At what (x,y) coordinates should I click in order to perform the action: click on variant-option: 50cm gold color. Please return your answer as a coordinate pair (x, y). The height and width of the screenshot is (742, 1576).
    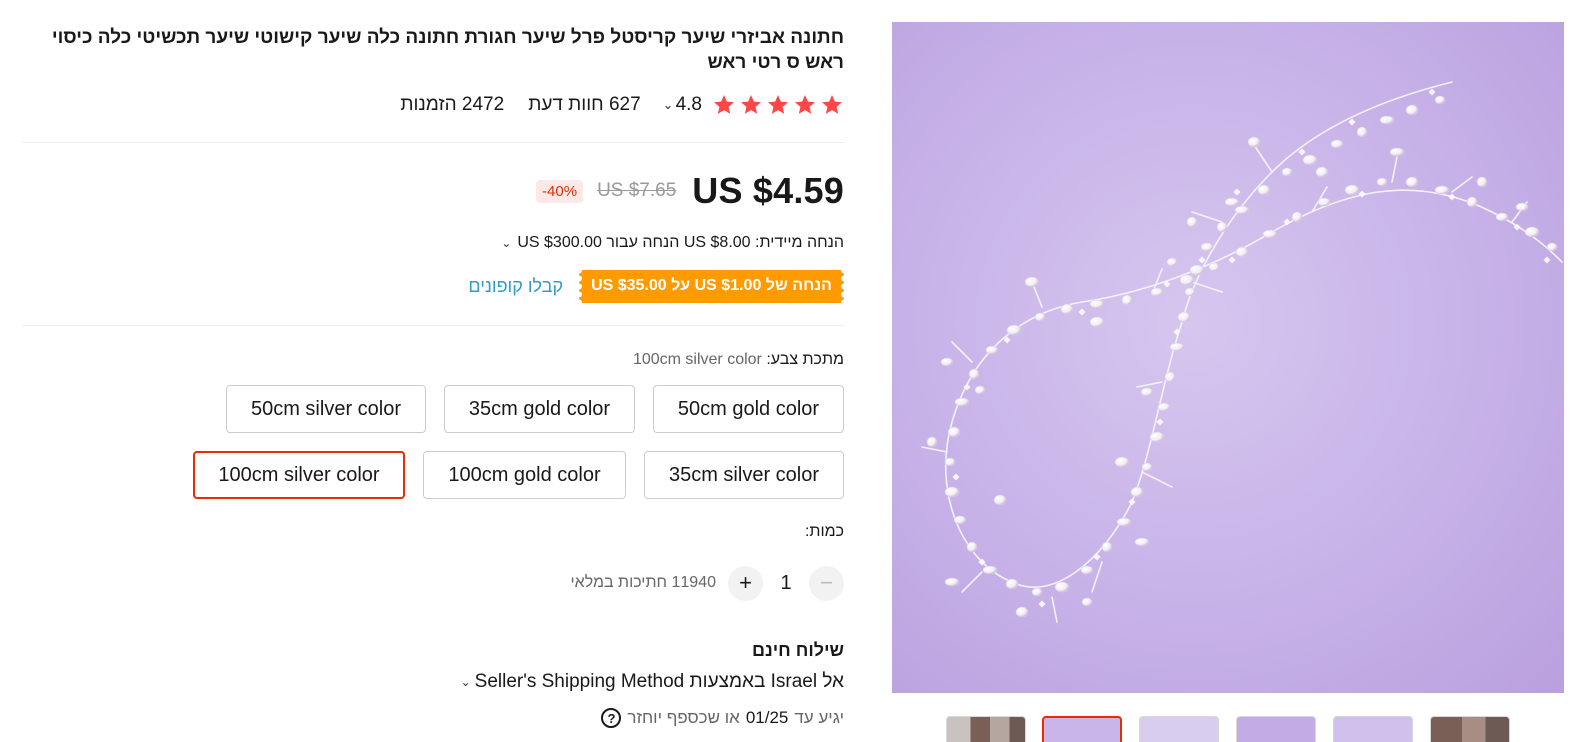
    Looking at the image, I should click on (748, 409).